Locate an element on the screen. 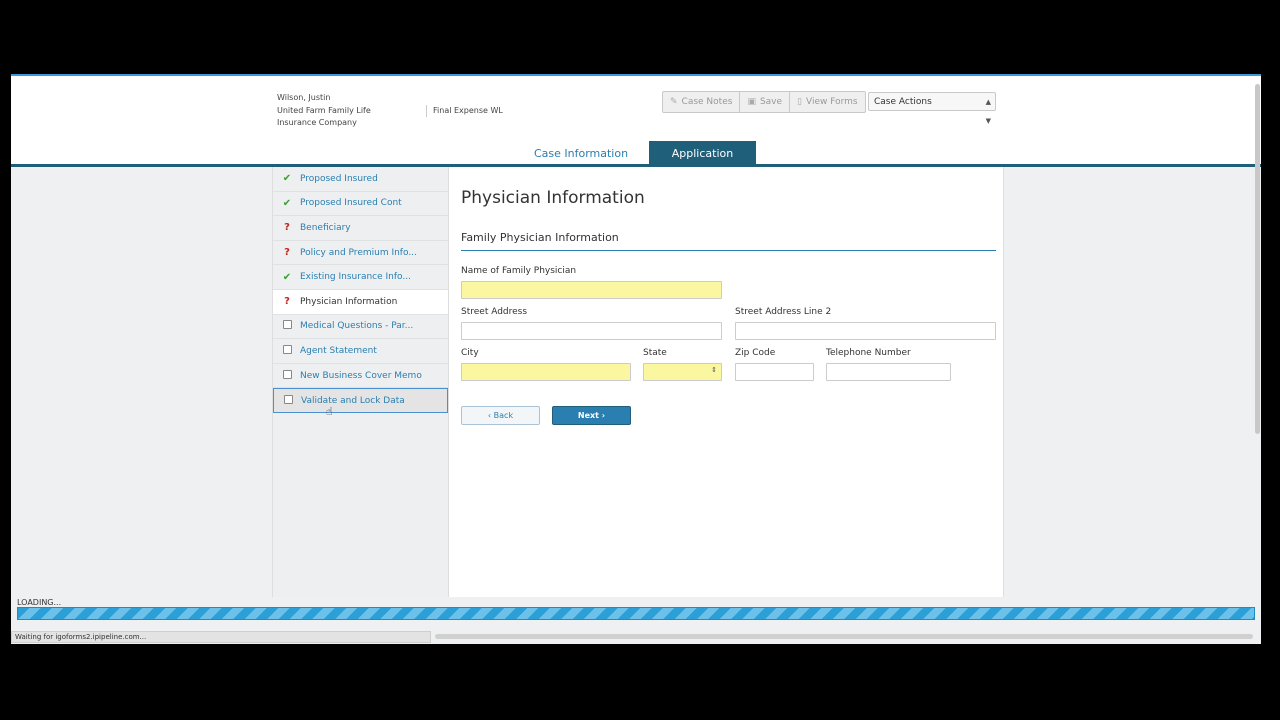  street-address-label: Street Address is located at coordinates (494, 312).